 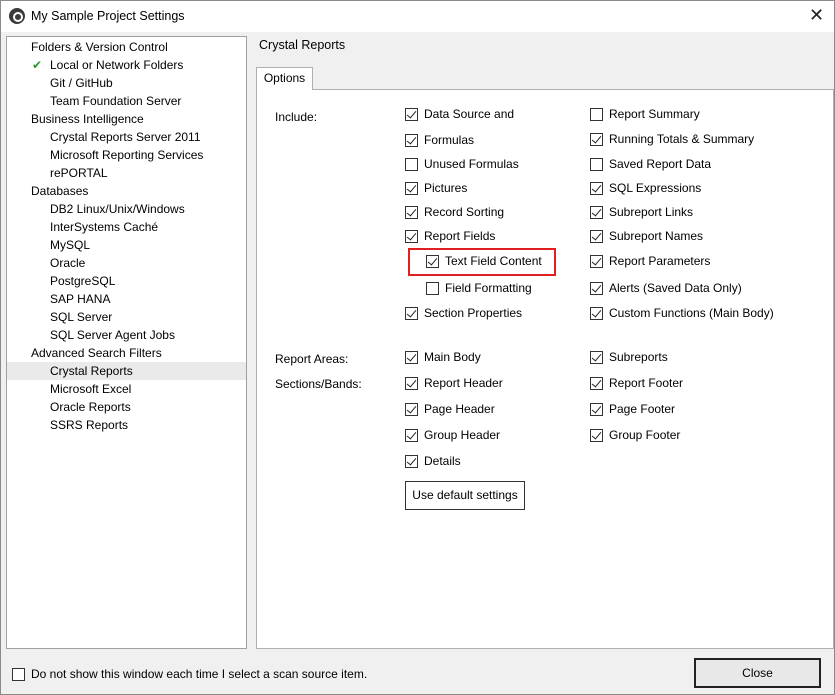 What do you see at coordinates (90, 407) in the screenshot?
I see `tree-item-label: Oracle Reports` at bounding box center [90, 407].